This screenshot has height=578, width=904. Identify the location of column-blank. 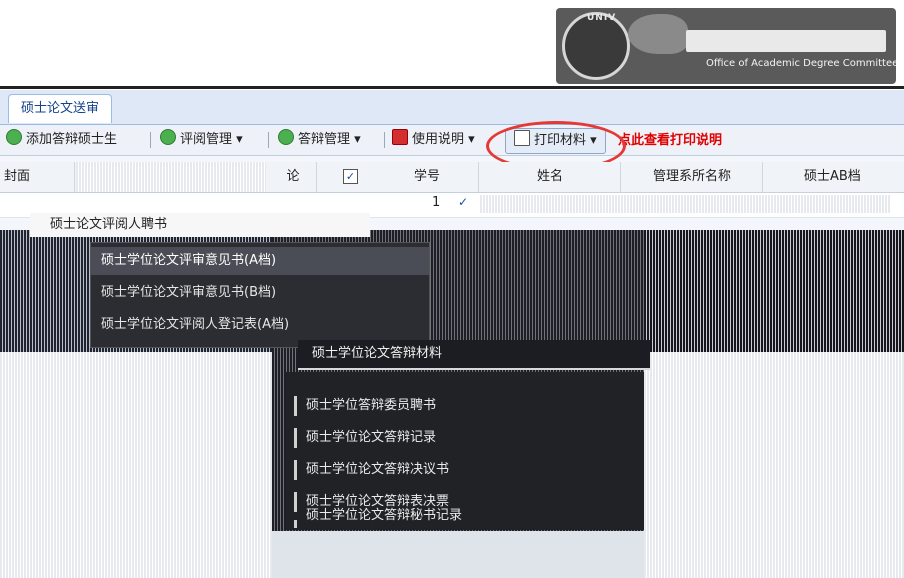
(171, 177).